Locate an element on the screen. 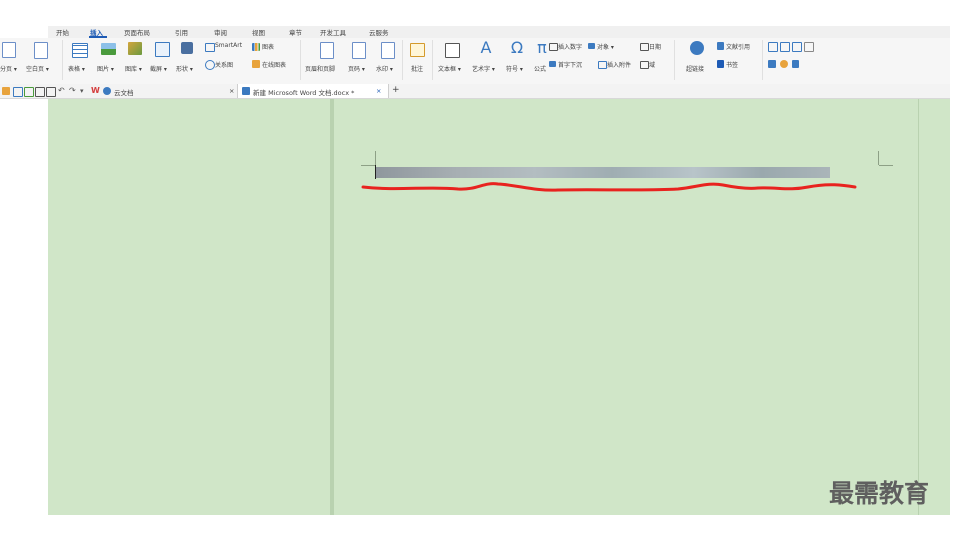  menu-bar: 开始 插入 页面布局 引用 审阅 视图 章节 开发工具 云服务 is located at coordinates (499, 32).